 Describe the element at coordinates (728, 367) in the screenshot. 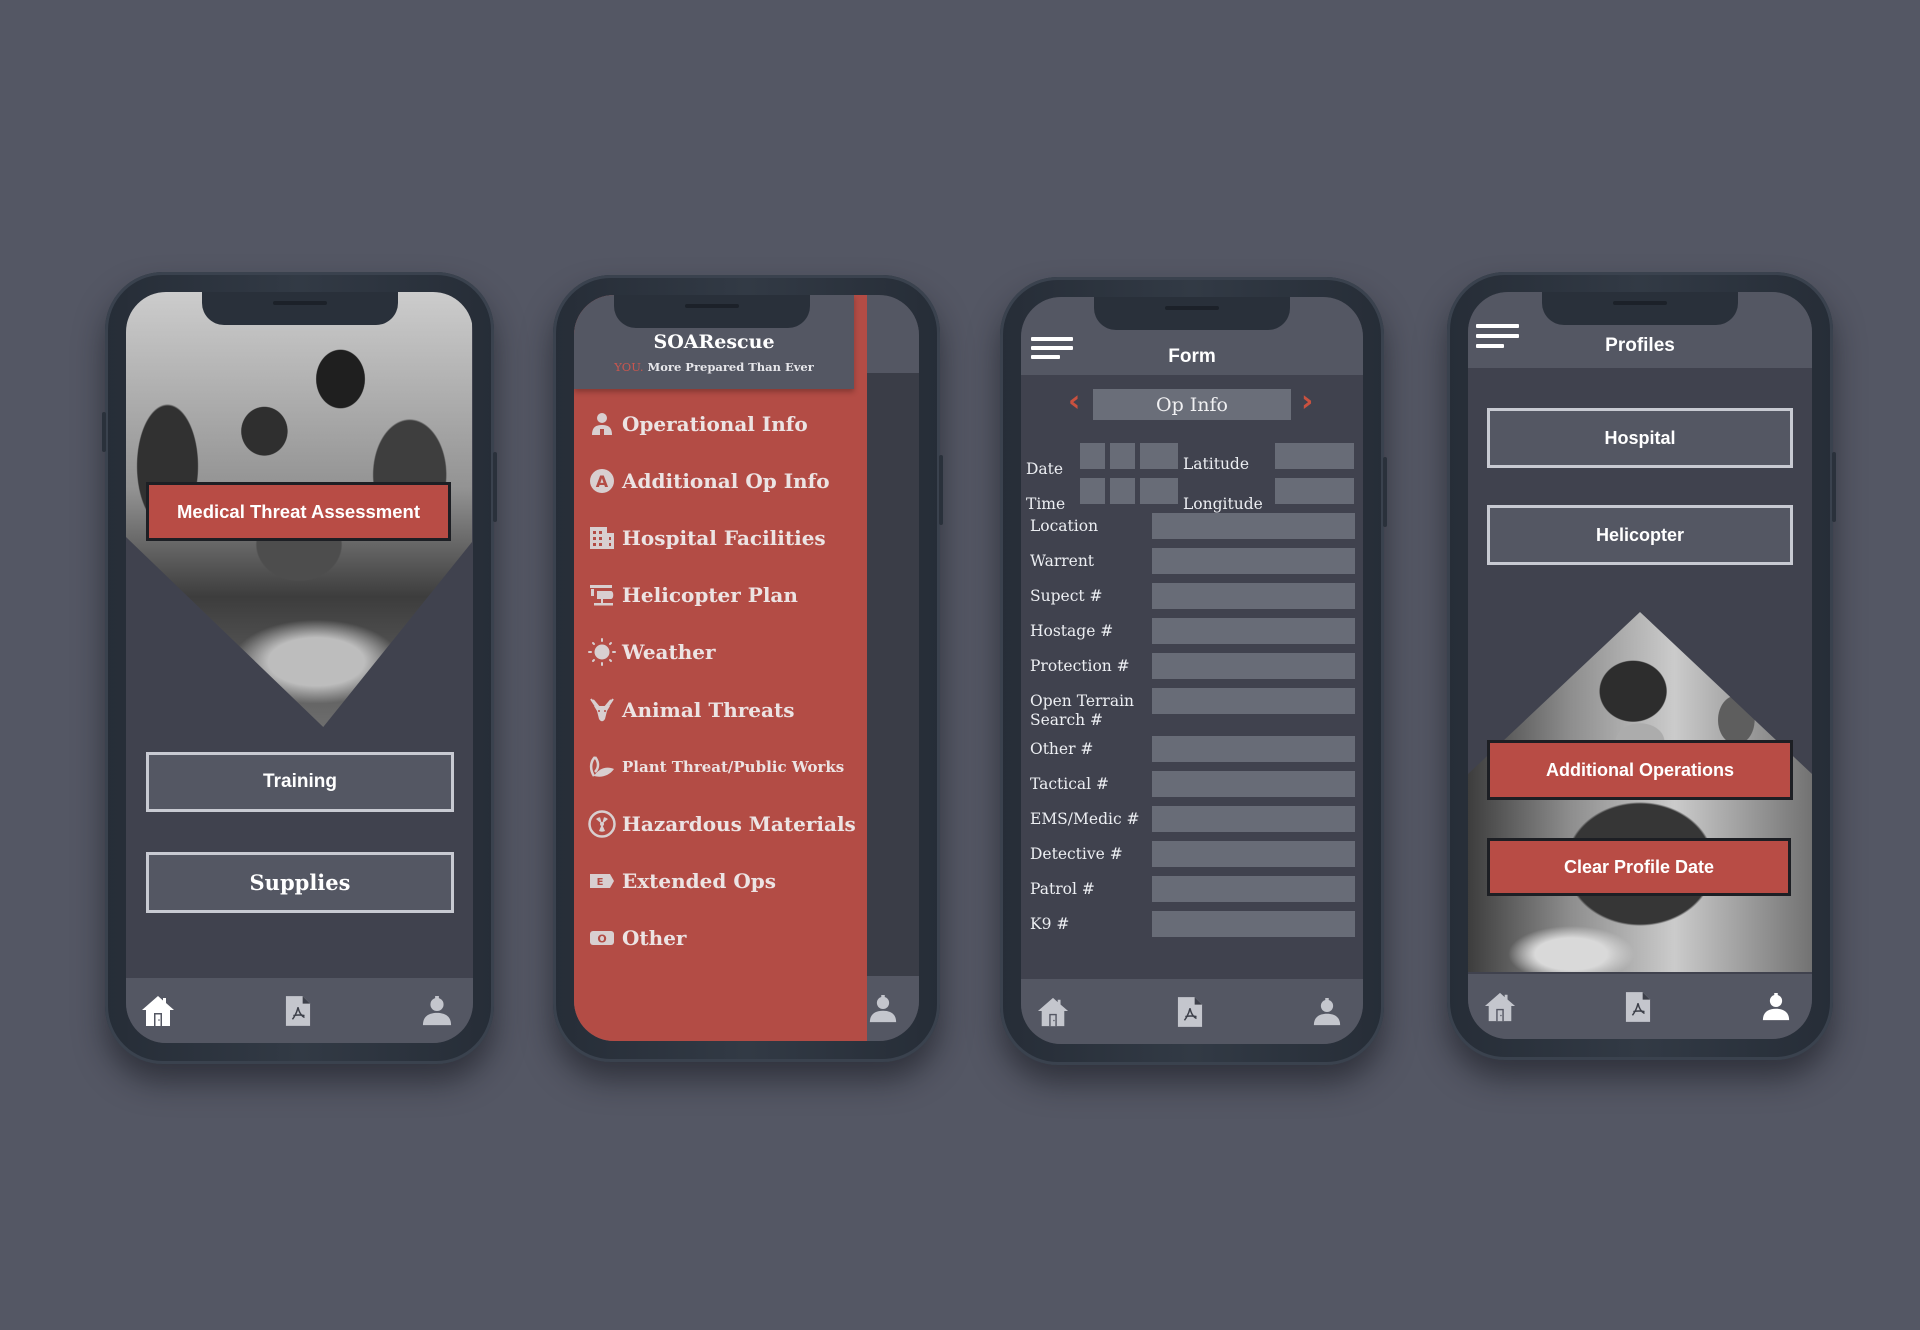

I see `tagline-text: More Prepared Than Ever` at that location.